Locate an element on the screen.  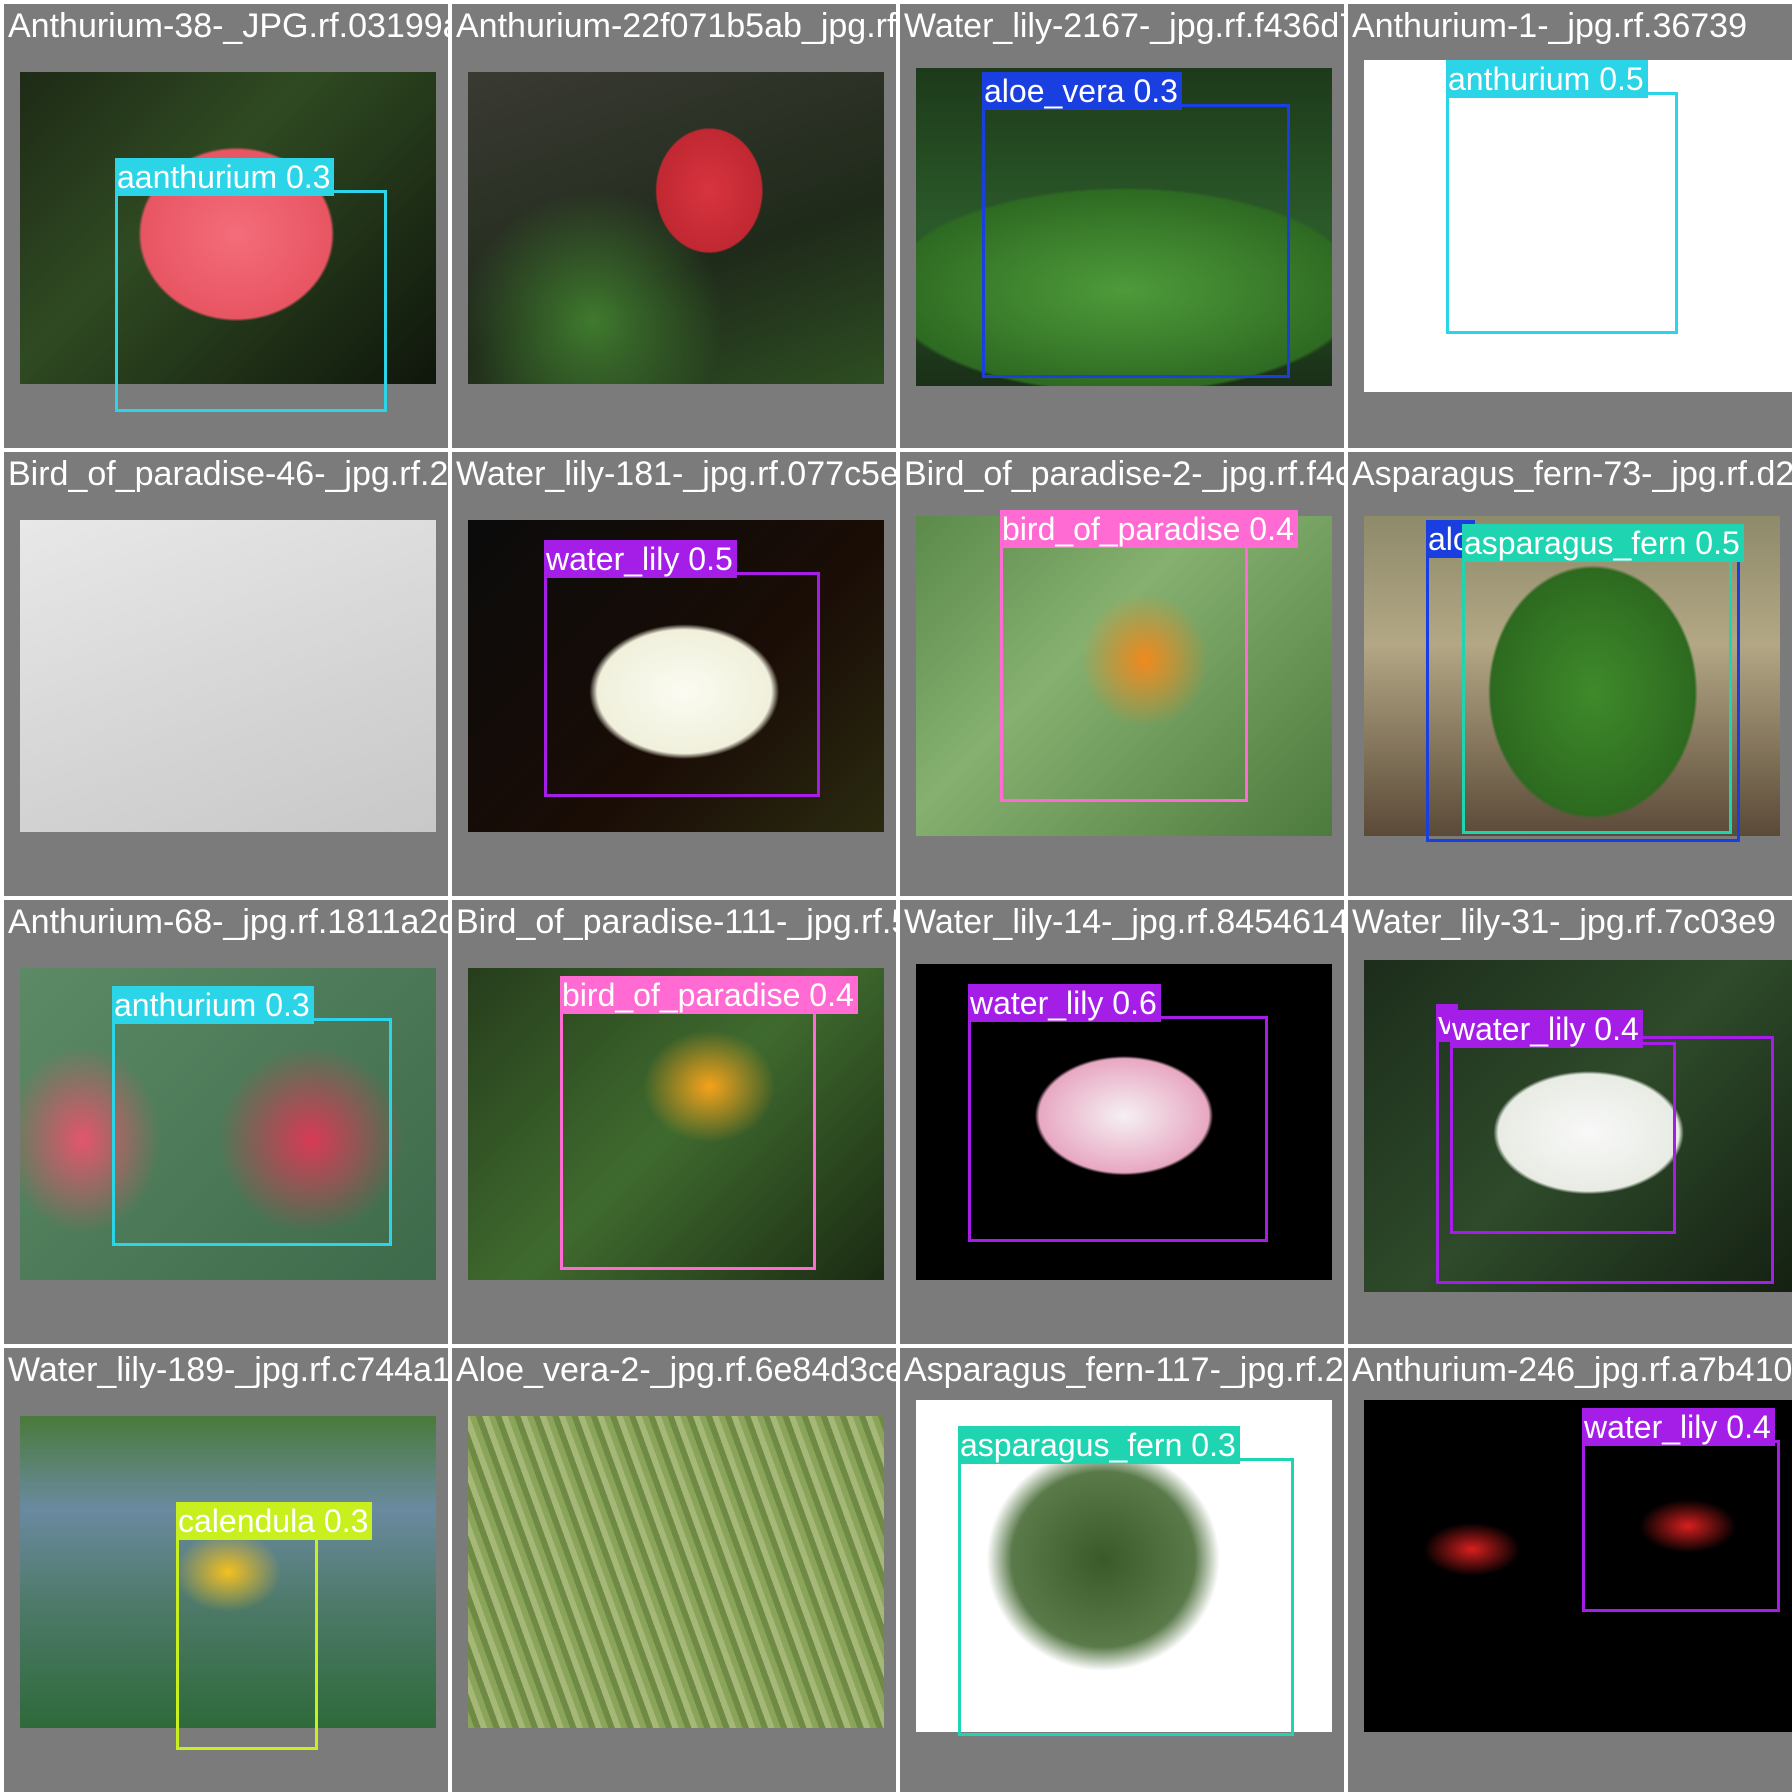
detection-box: aloe_vera 0.3 is located at coordinates (1136, 225).